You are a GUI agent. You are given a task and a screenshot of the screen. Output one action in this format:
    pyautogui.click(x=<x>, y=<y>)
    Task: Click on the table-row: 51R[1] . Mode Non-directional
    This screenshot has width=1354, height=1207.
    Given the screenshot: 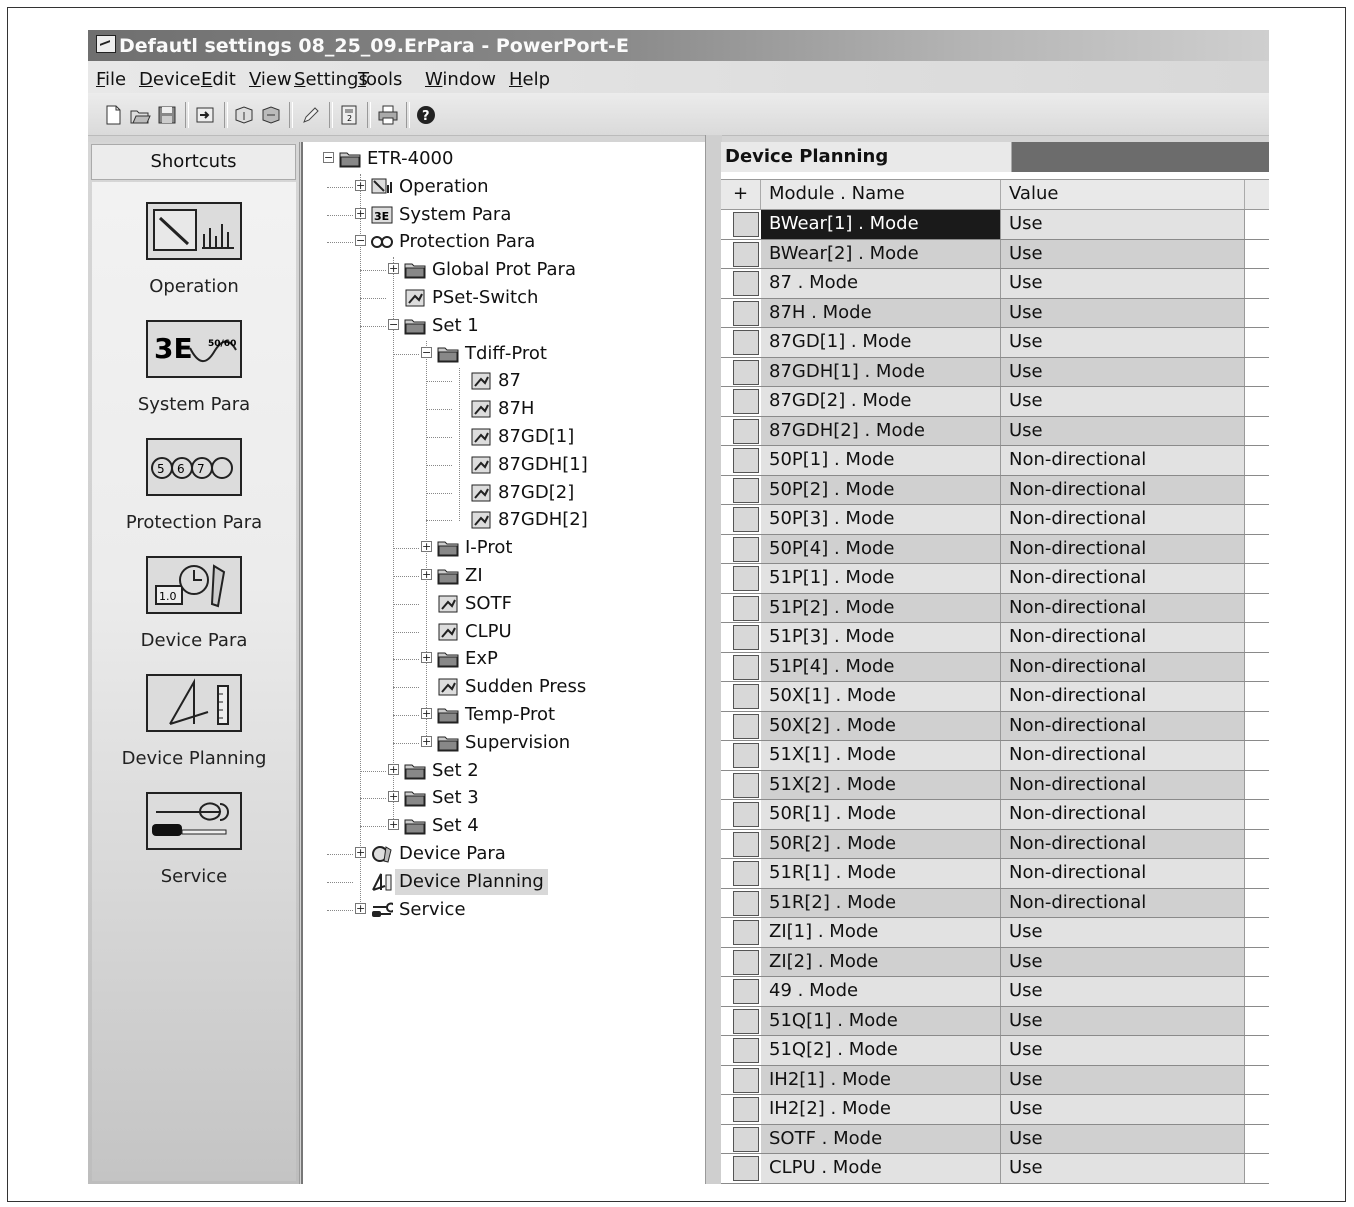 What is the action you would take?
    pyautogui.click(x=995, y=874)
    